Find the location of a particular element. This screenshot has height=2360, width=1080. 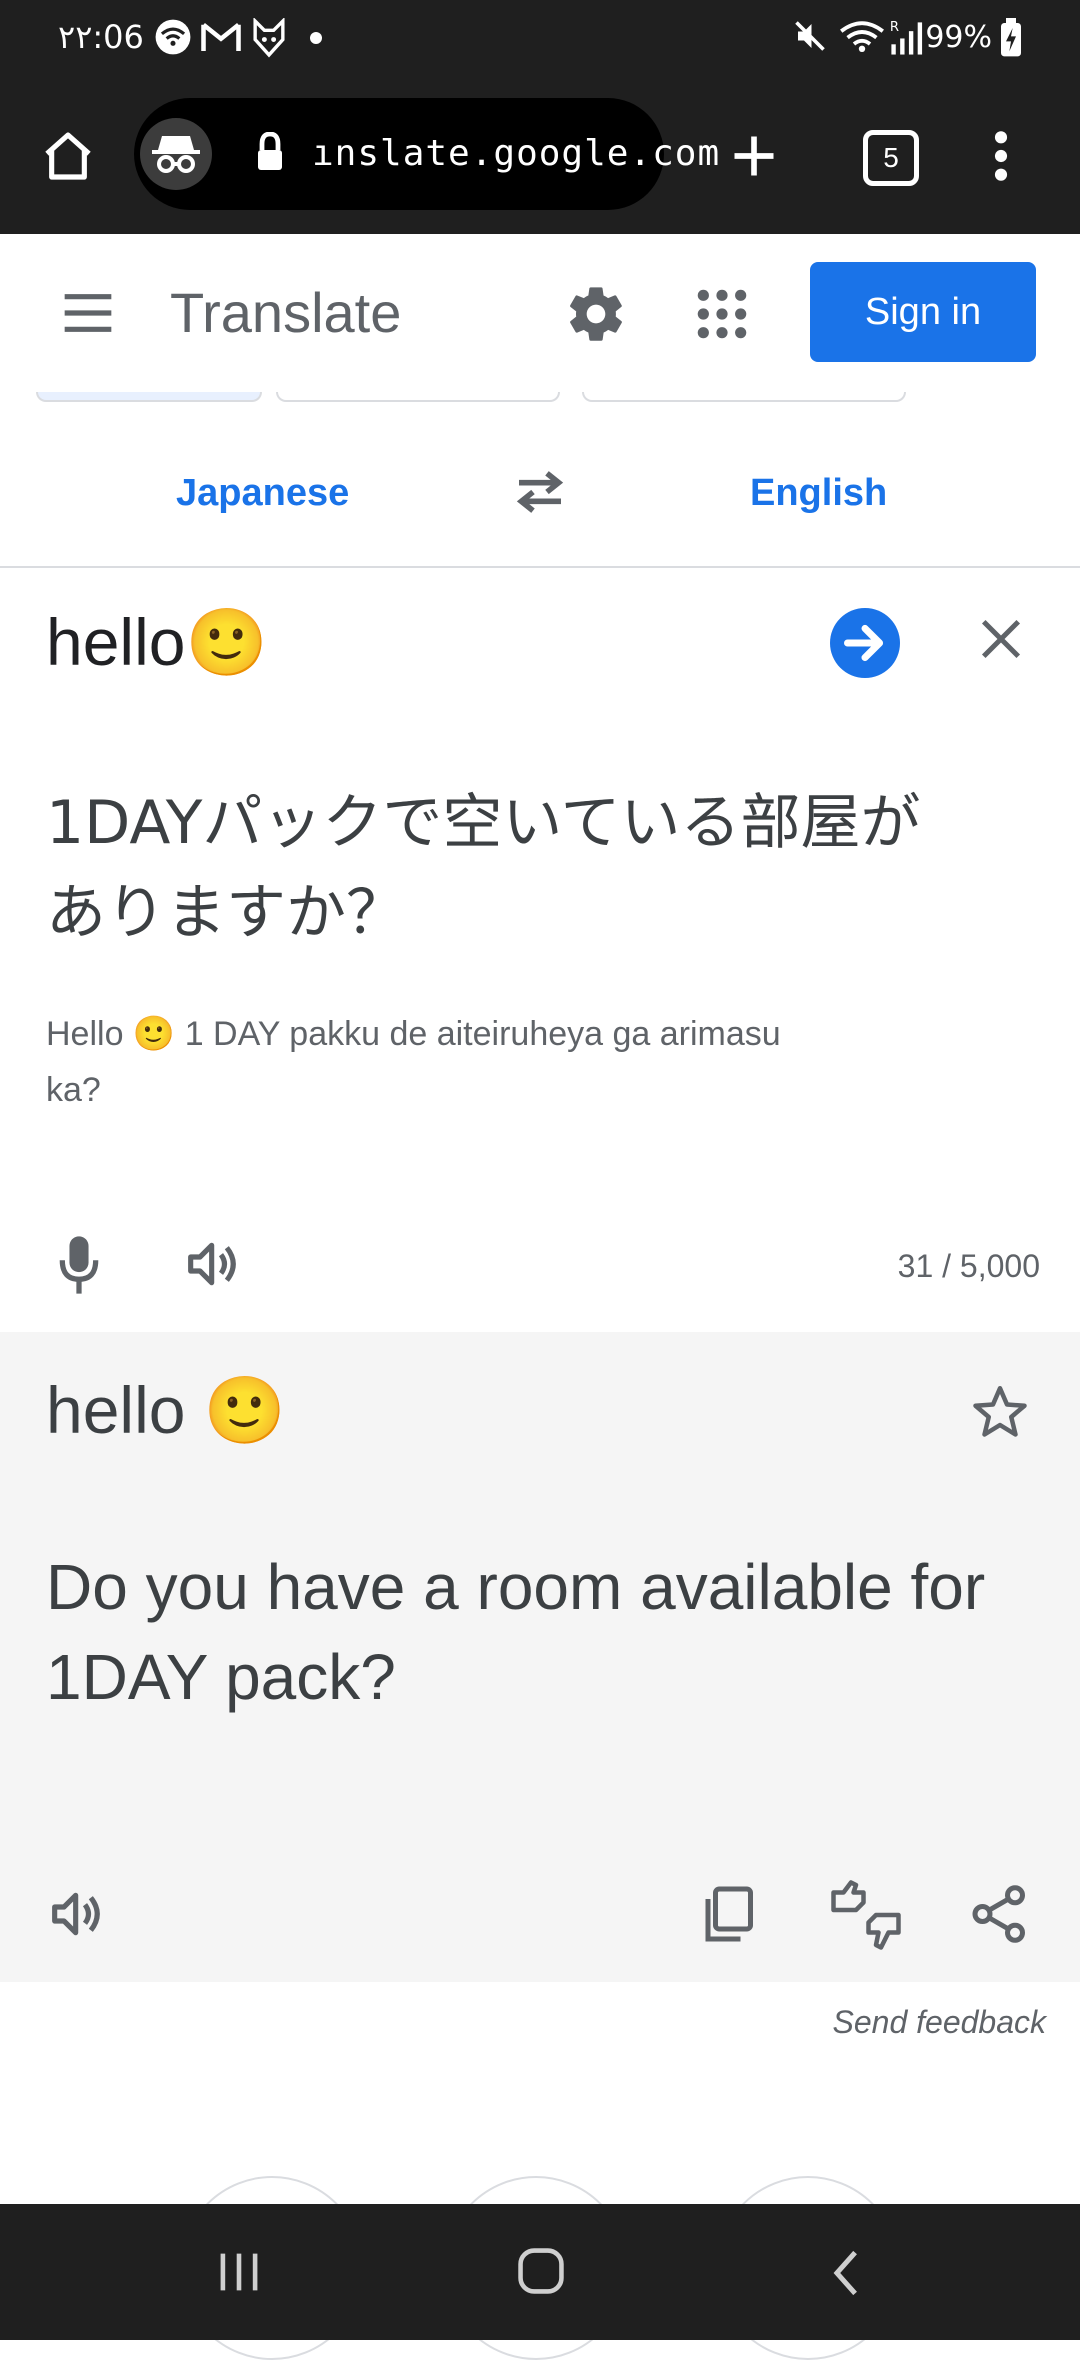

wifi-signal-icon is located at coordinates (862, 36).